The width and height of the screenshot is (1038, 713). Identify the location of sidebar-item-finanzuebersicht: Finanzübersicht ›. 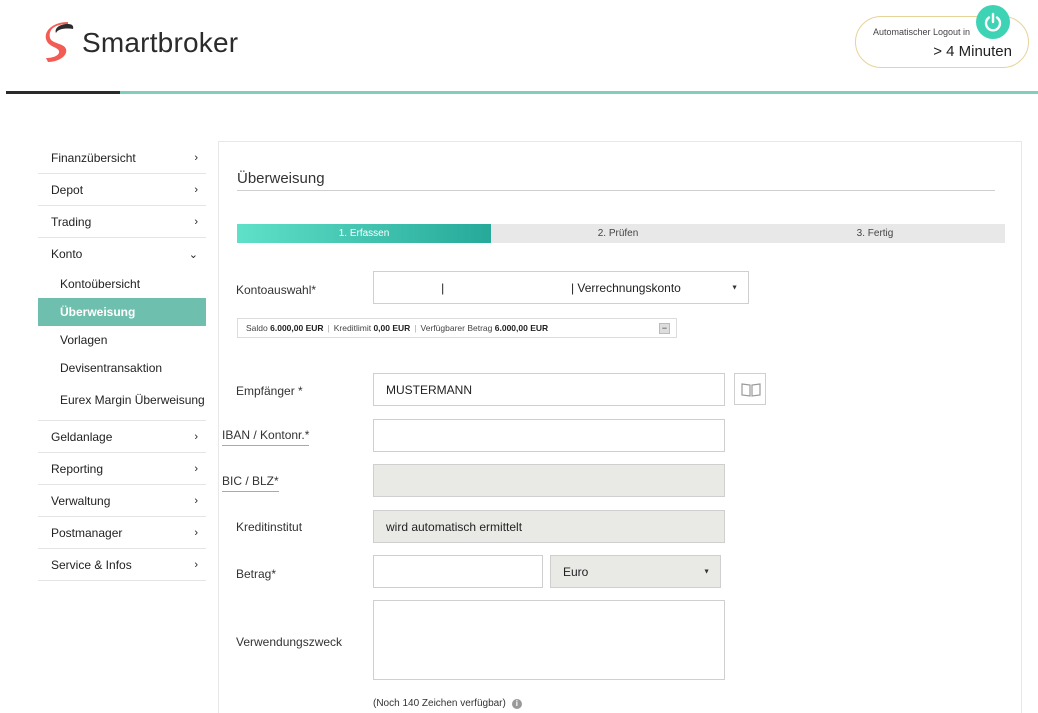
(122, 158).